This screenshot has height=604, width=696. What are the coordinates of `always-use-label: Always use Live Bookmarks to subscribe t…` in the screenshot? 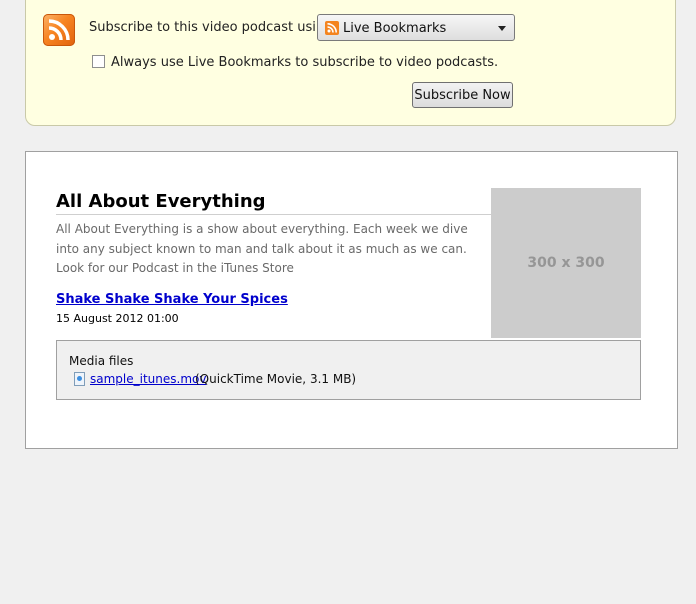 It's located at (304, 62).